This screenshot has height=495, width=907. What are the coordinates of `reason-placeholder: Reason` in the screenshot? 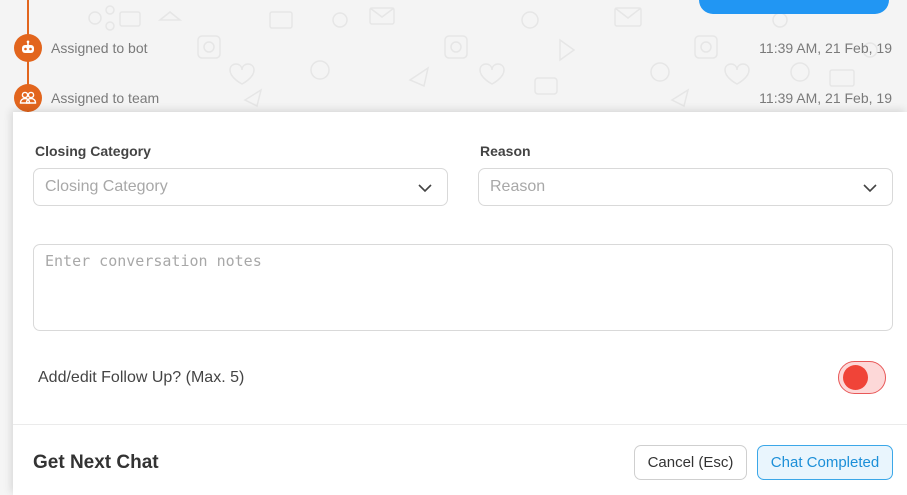 It's located at (518, 186).